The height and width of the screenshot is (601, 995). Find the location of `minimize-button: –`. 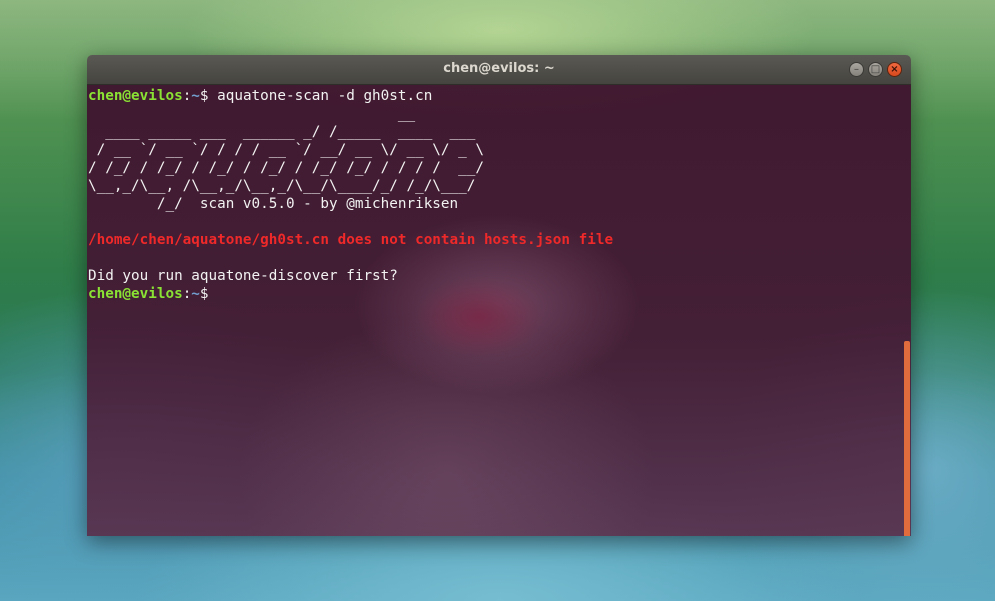

minimize-button: – is located at coordinates (856, 69).